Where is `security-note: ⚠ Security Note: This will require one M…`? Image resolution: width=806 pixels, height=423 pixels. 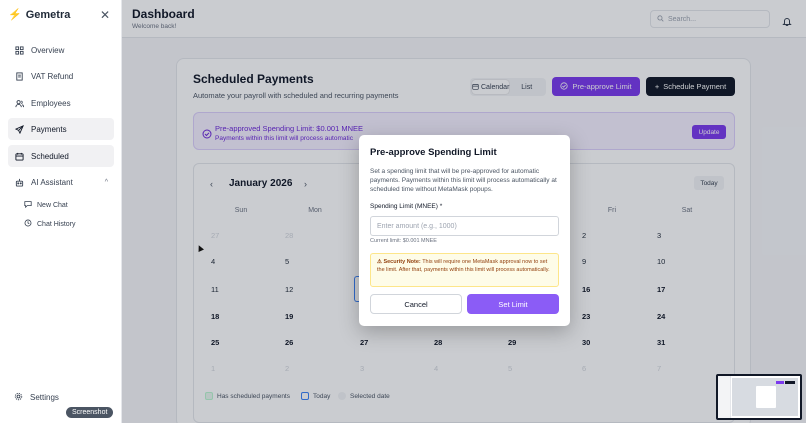 security-note: ⚠ Security Note: This will require one M… is located at coordinates (464, 270).